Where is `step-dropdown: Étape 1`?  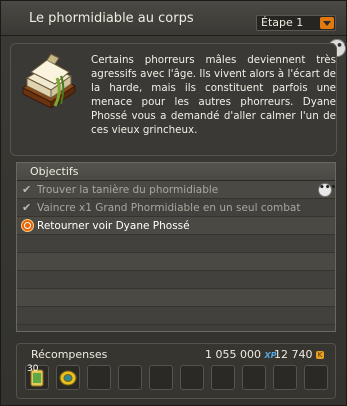 step-dropdown: Étape 1 is located at coordinates (296, 23).